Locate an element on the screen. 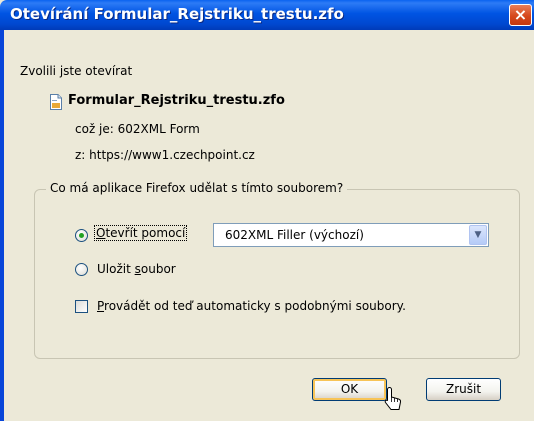 The image size is (534, 421). file-source-line: z: https://www1.czechpoint.cz is located at coordinates (165, 155).